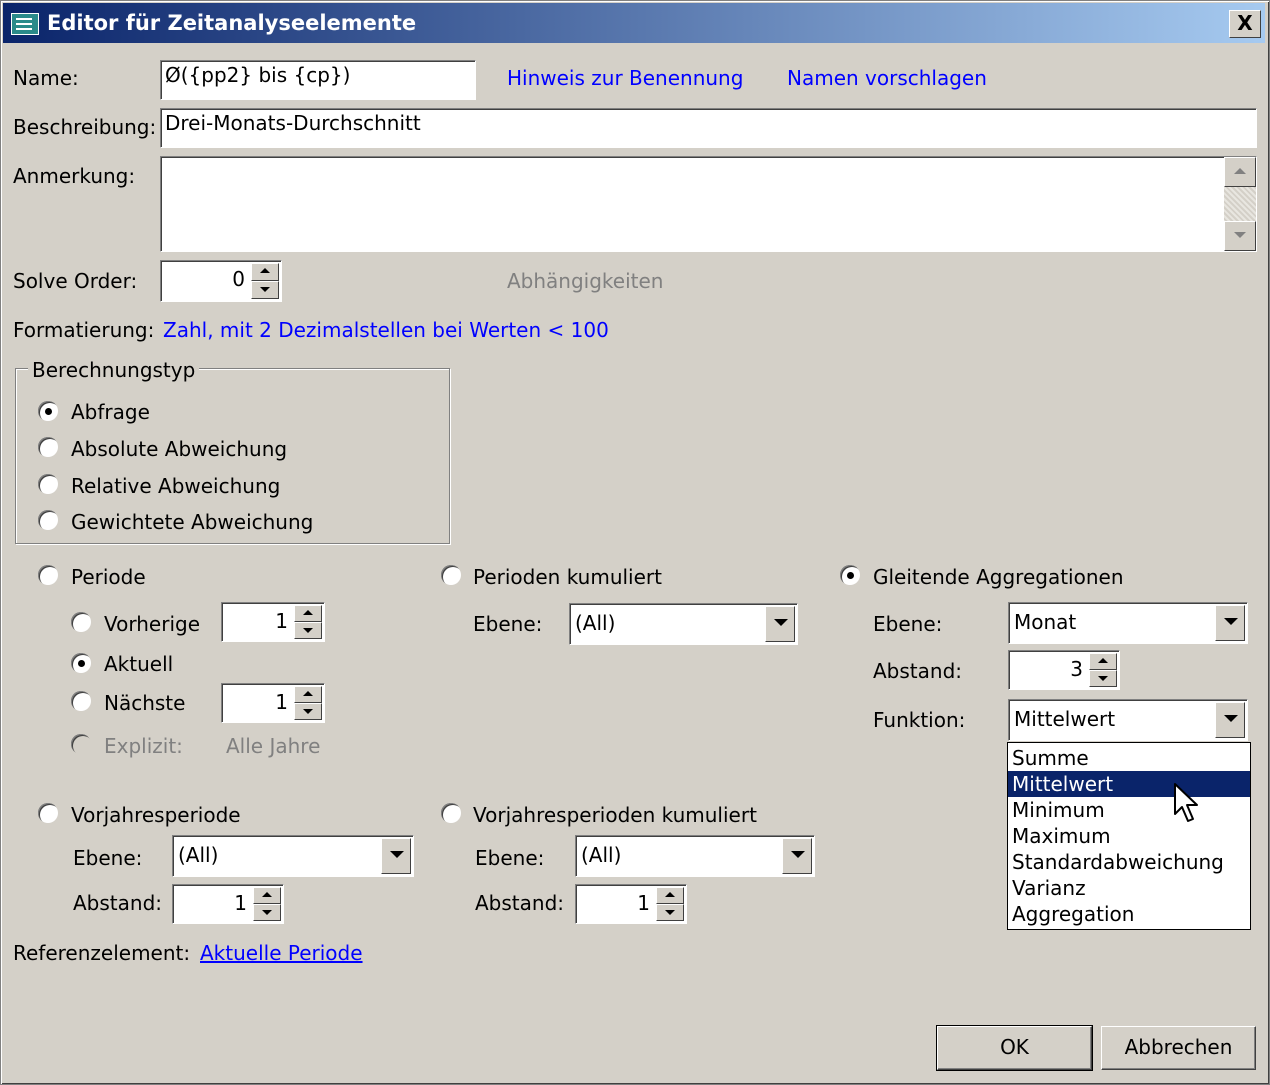 This screenshot has width=1270, height=1085. What do you see at coordinates (75, 281) in the screenshot?
I see `solve-order-label: Solve Order:` at bounding box center [75, 281].